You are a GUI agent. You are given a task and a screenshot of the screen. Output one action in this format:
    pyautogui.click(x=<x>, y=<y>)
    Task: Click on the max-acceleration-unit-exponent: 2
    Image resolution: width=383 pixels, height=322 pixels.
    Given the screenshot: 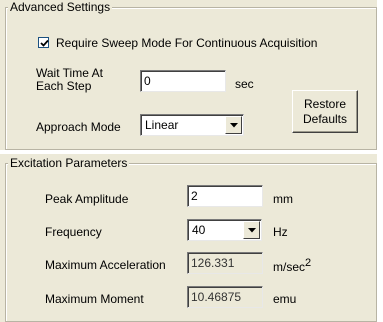 What is the action you would take?
    pyautogui.click(x=308, y=263)
    